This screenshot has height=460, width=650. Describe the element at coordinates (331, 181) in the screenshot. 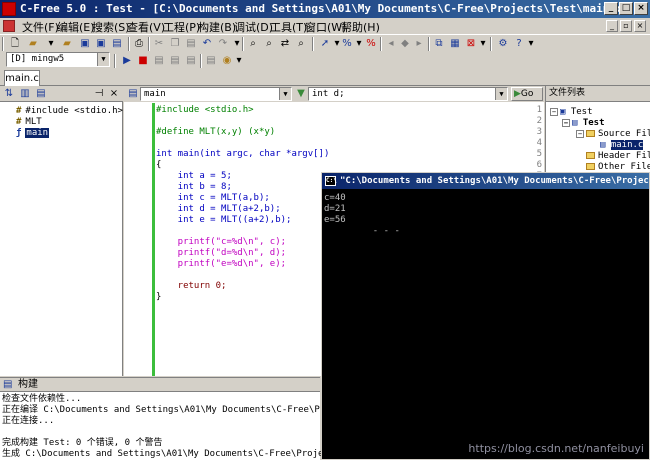

I see `console-icon: C:\` at that location.